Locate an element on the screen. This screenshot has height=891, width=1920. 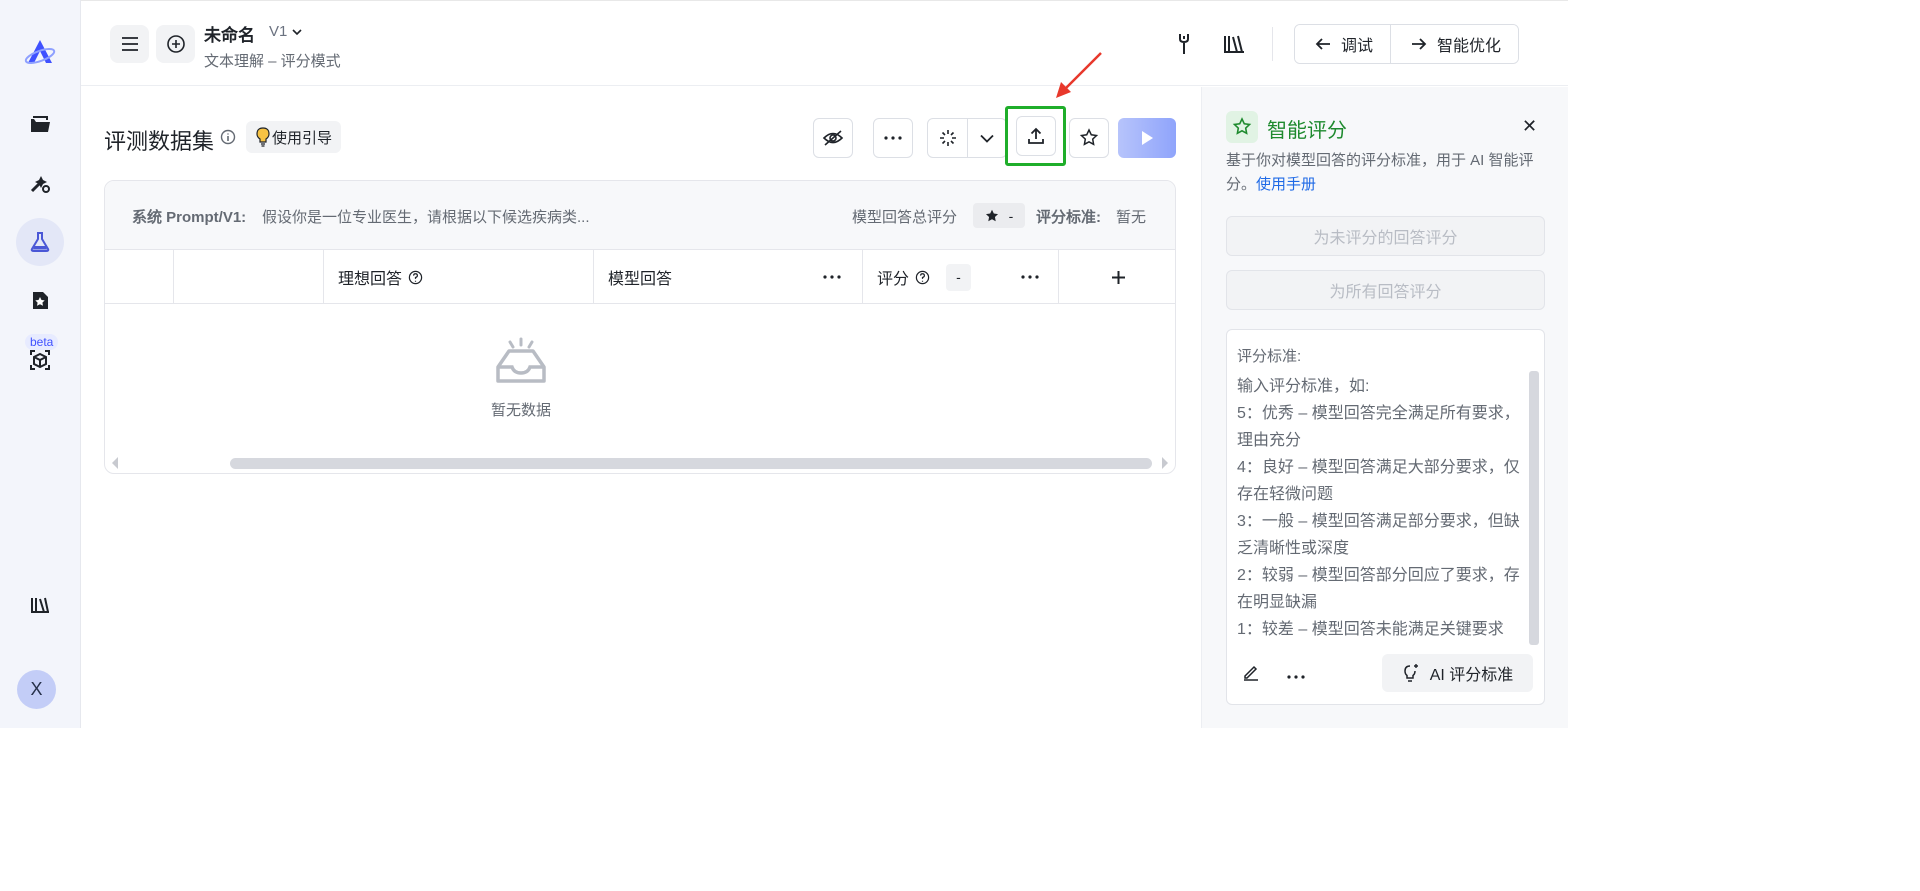
page-subtitle: 文本理解 – 评分模式 is located at coordinates (272, 61).